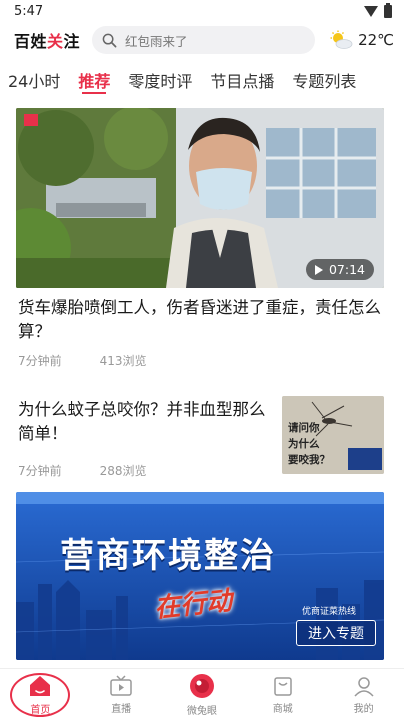 The width and height of the screenshot is (404, 720). I want to click on nav-weitu-eye: 微兔眼, so click(202, 694).